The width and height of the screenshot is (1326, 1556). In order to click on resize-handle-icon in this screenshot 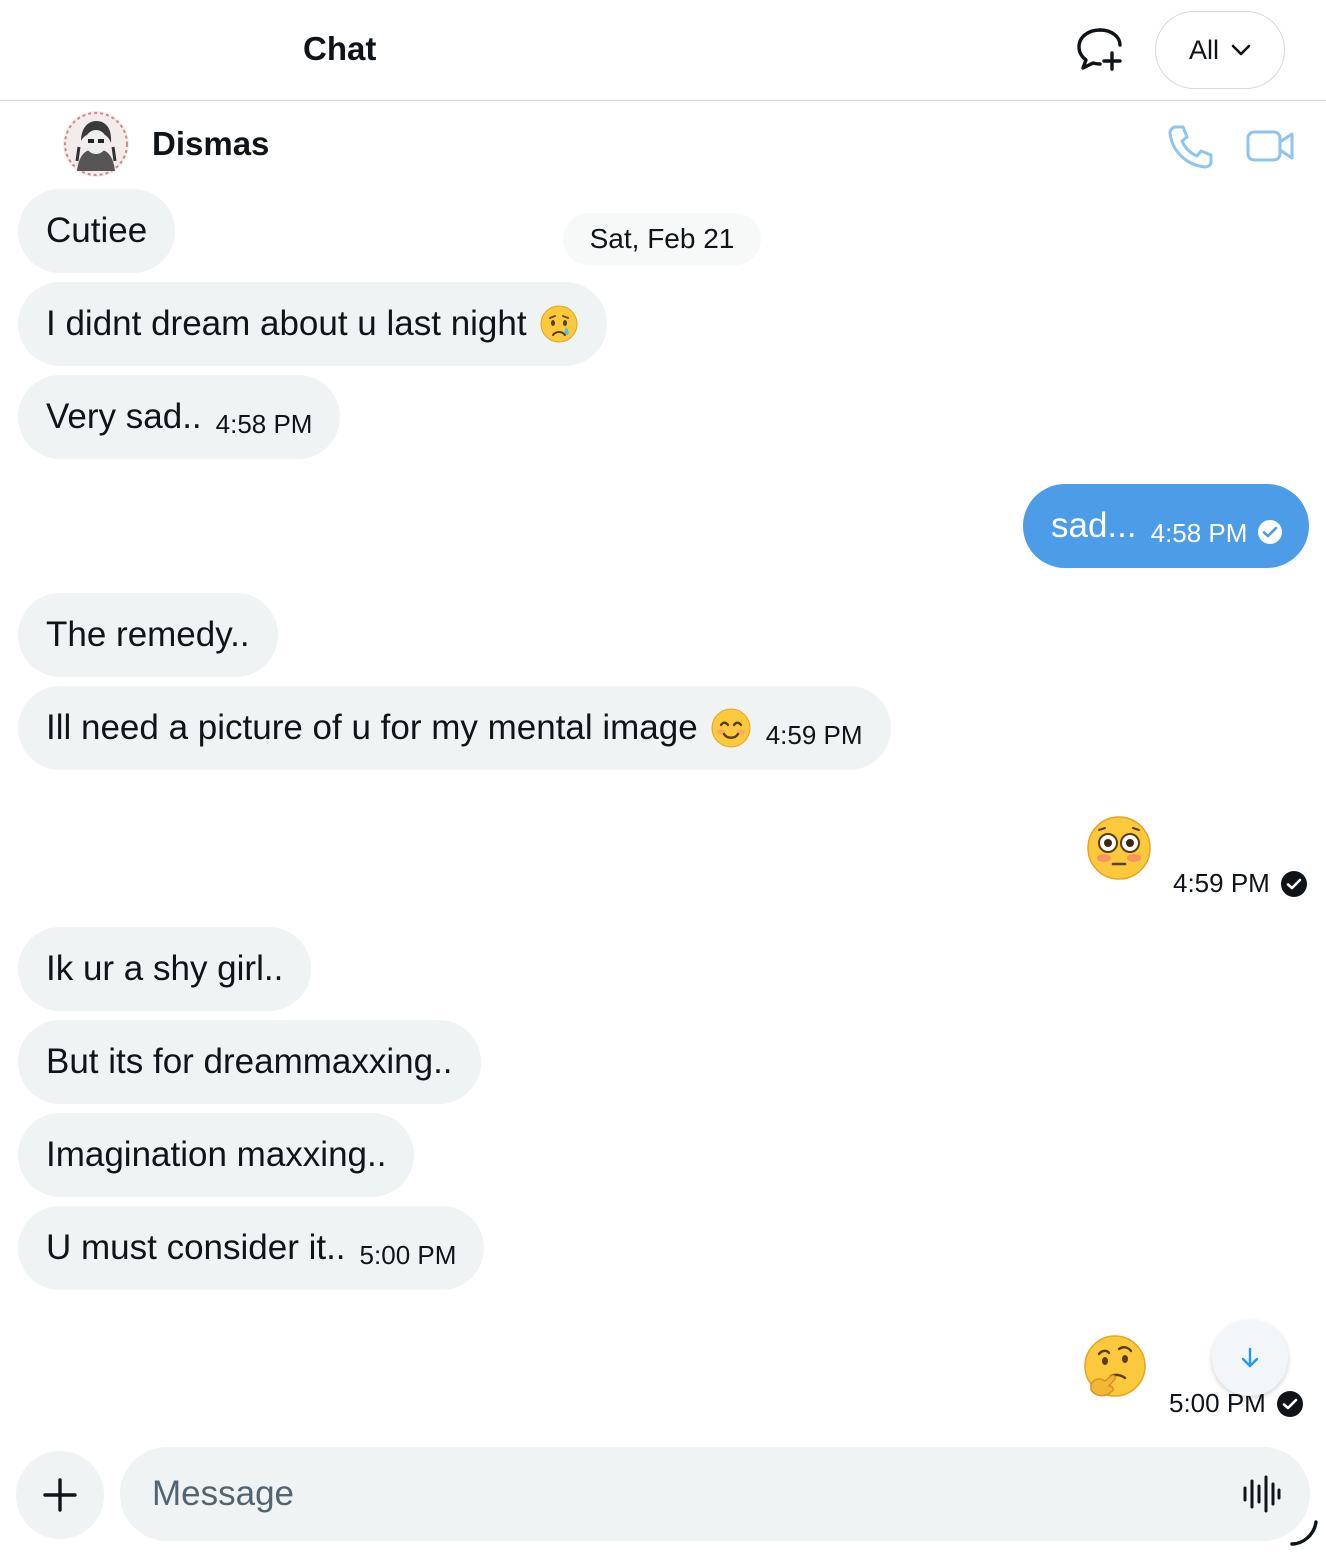, I will do `click(1304, 1532)`.